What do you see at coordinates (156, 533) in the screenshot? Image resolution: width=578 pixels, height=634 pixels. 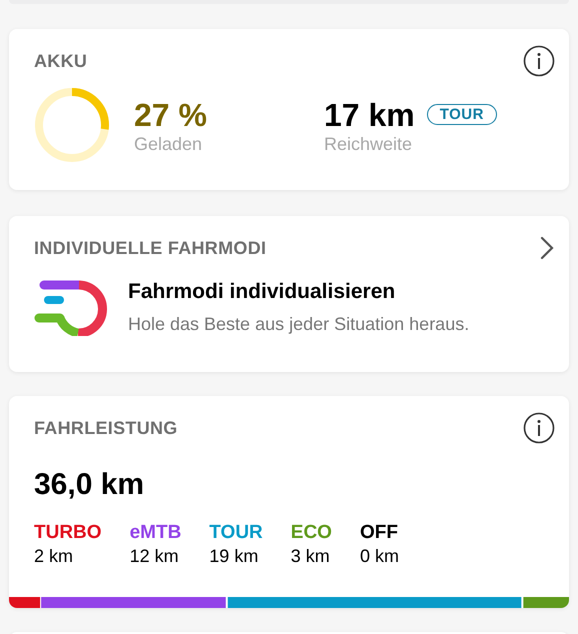 I see `mode-name: eMTB` at bounding box center [156, 533].